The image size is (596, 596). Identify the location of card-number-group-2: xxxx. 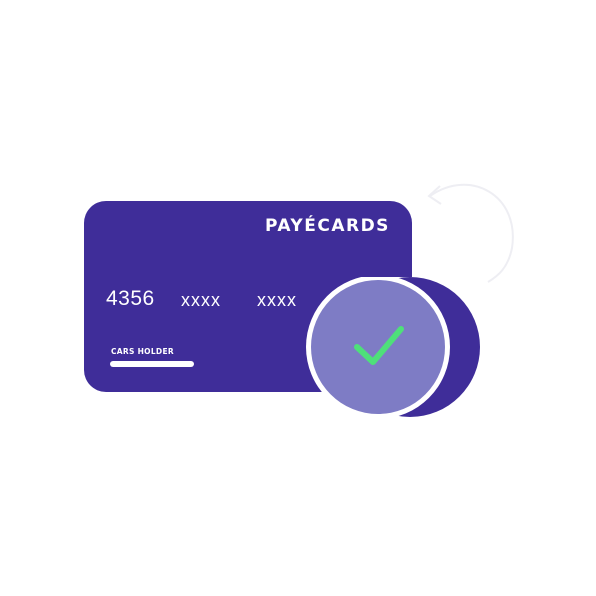
(201, 300).